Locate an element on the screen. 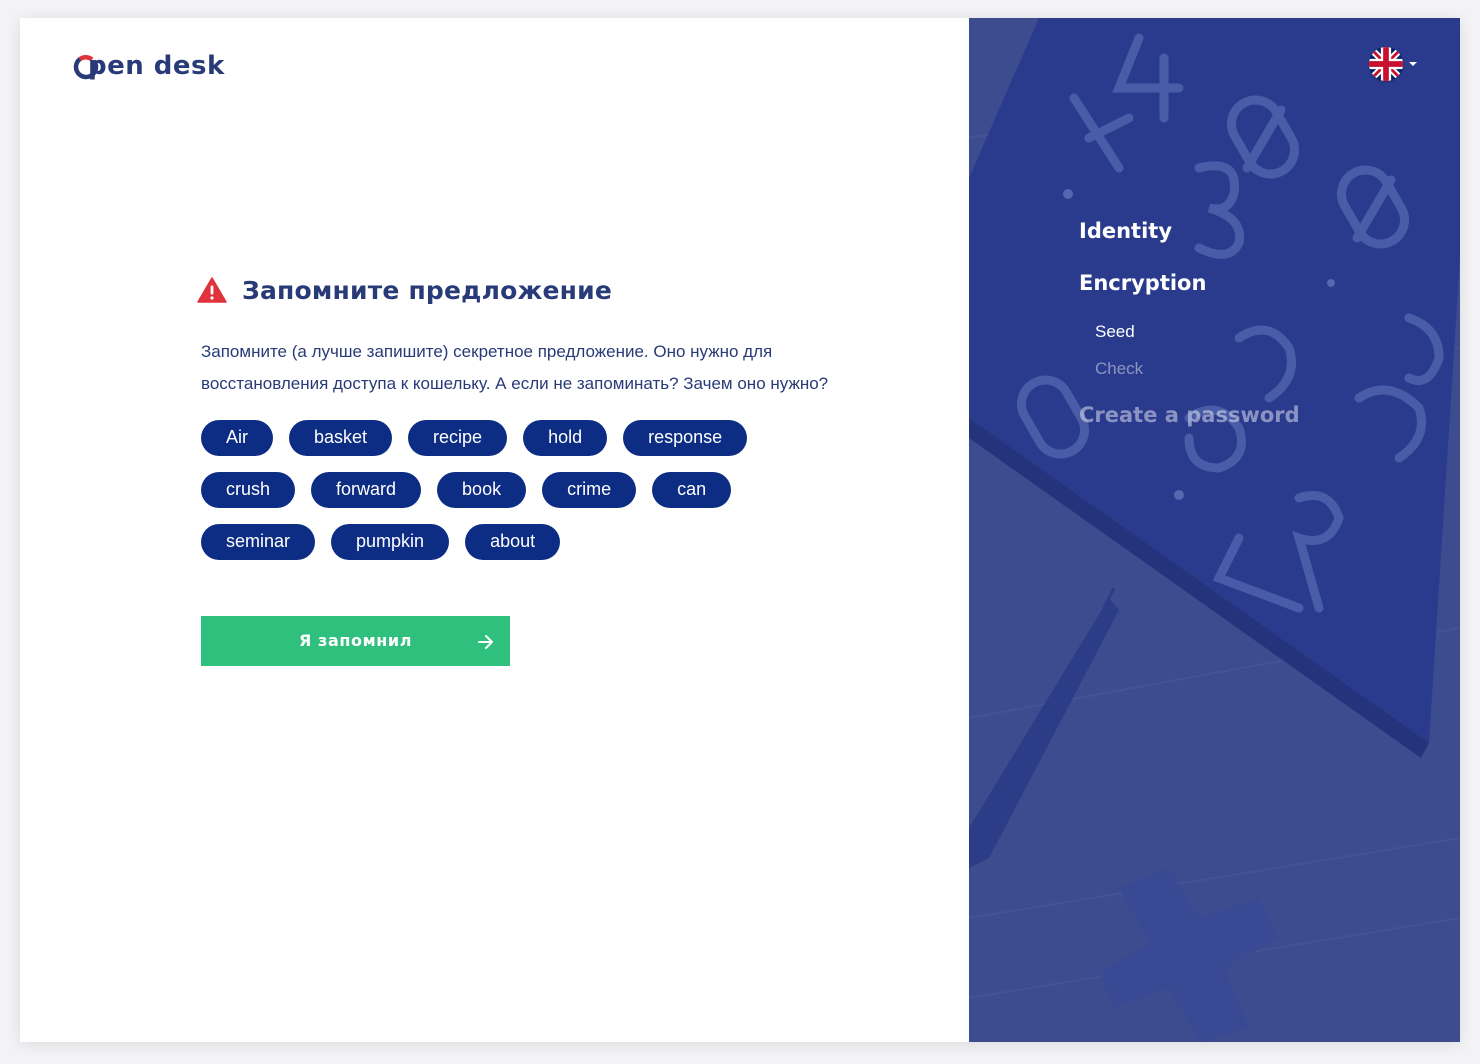 This screenshot has width=1480, height=1064. step-encryption: Encryption is located at coordinates (1143, 283).